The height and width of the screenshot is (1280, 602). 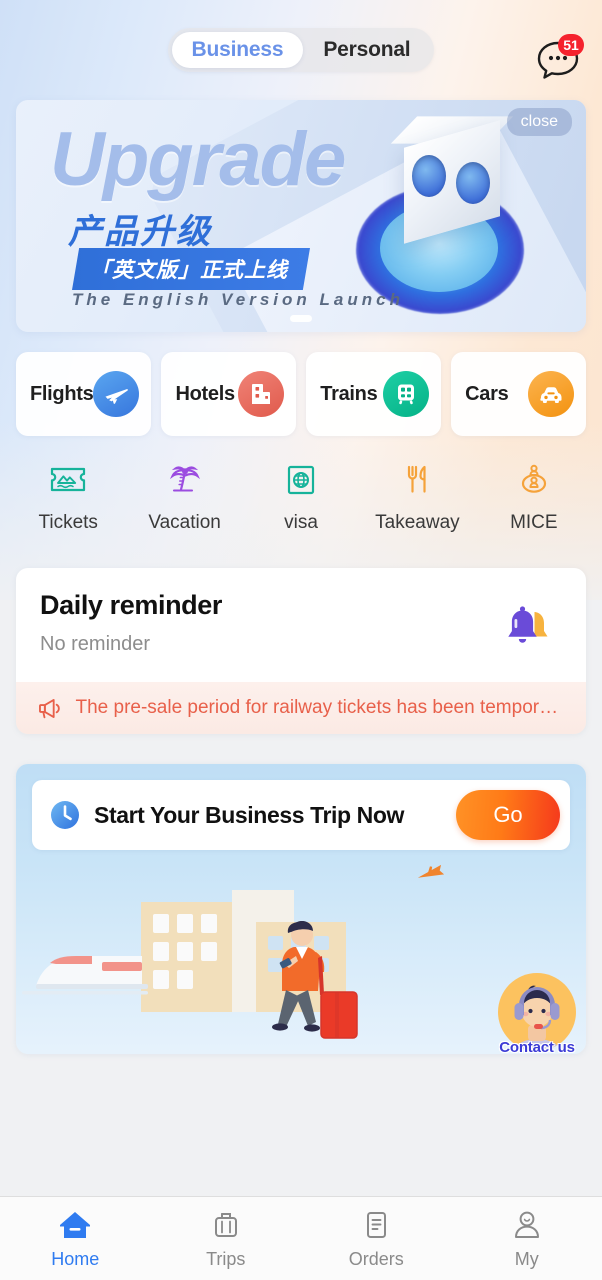 I want to click on service-label: Flights, so click(x=62, y=393).